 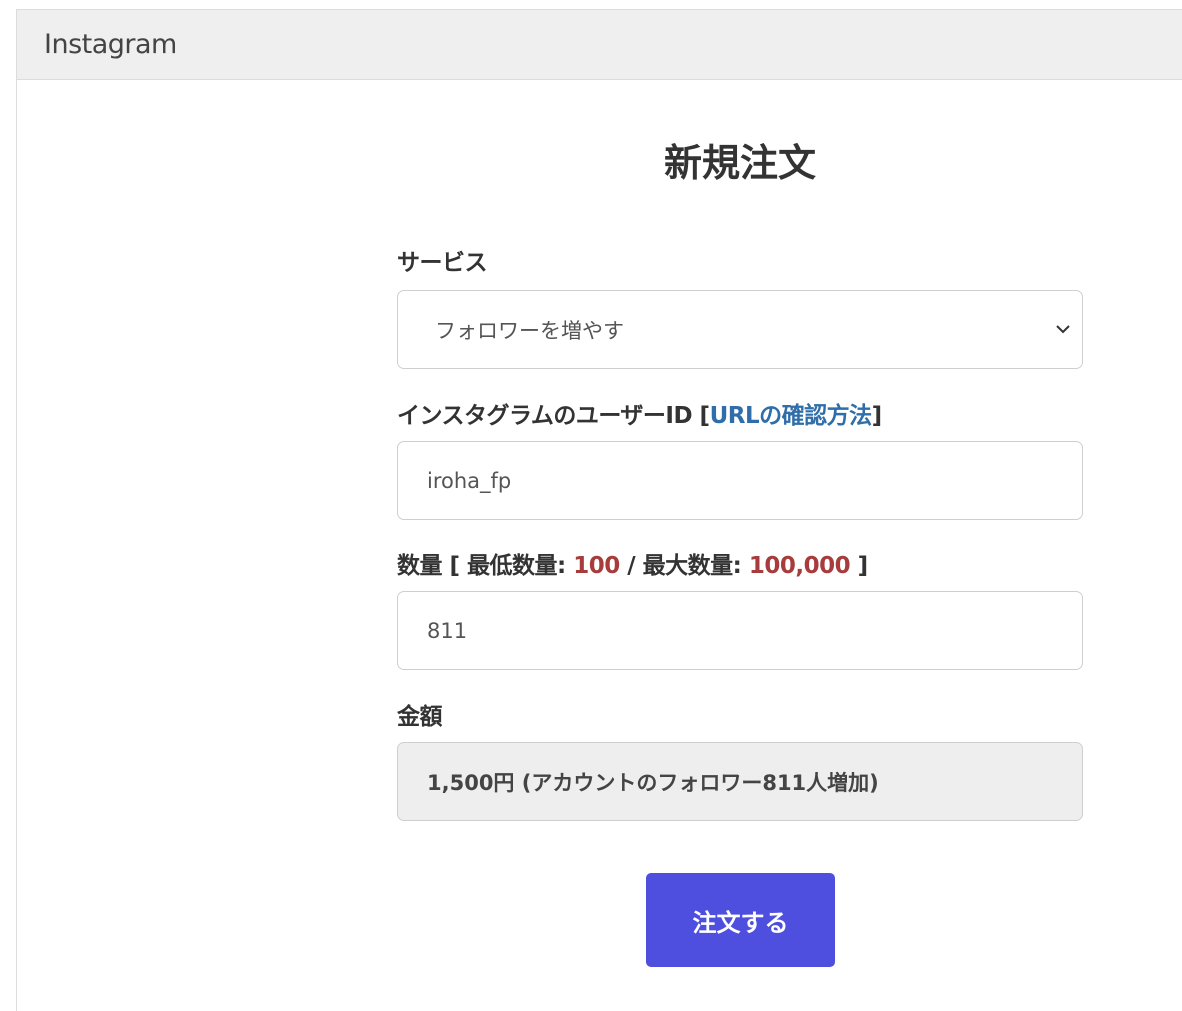 What do you see at coordinates (740, 920) in the screenshot?
I see `order-submit-button: 注文する` at bounding box center [740, 920].